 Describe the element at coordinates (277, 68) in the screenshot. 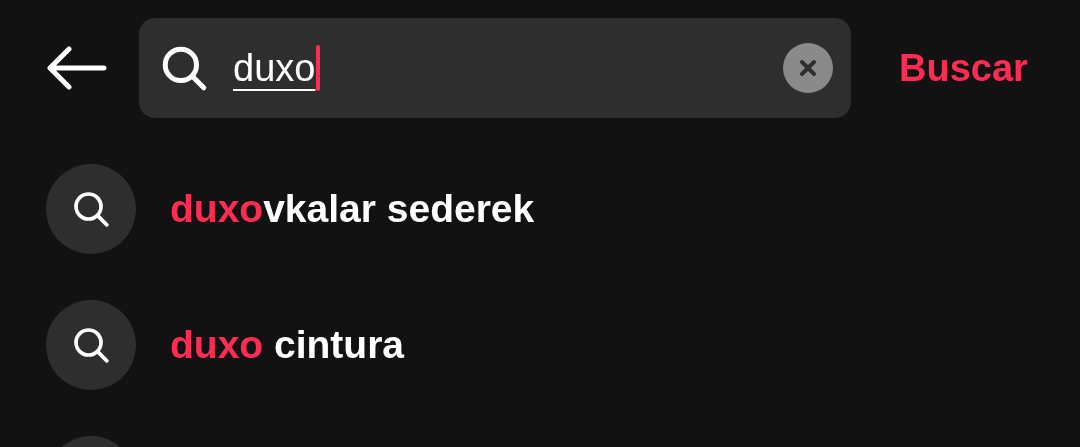

I see `search-query: duxo` at that location.